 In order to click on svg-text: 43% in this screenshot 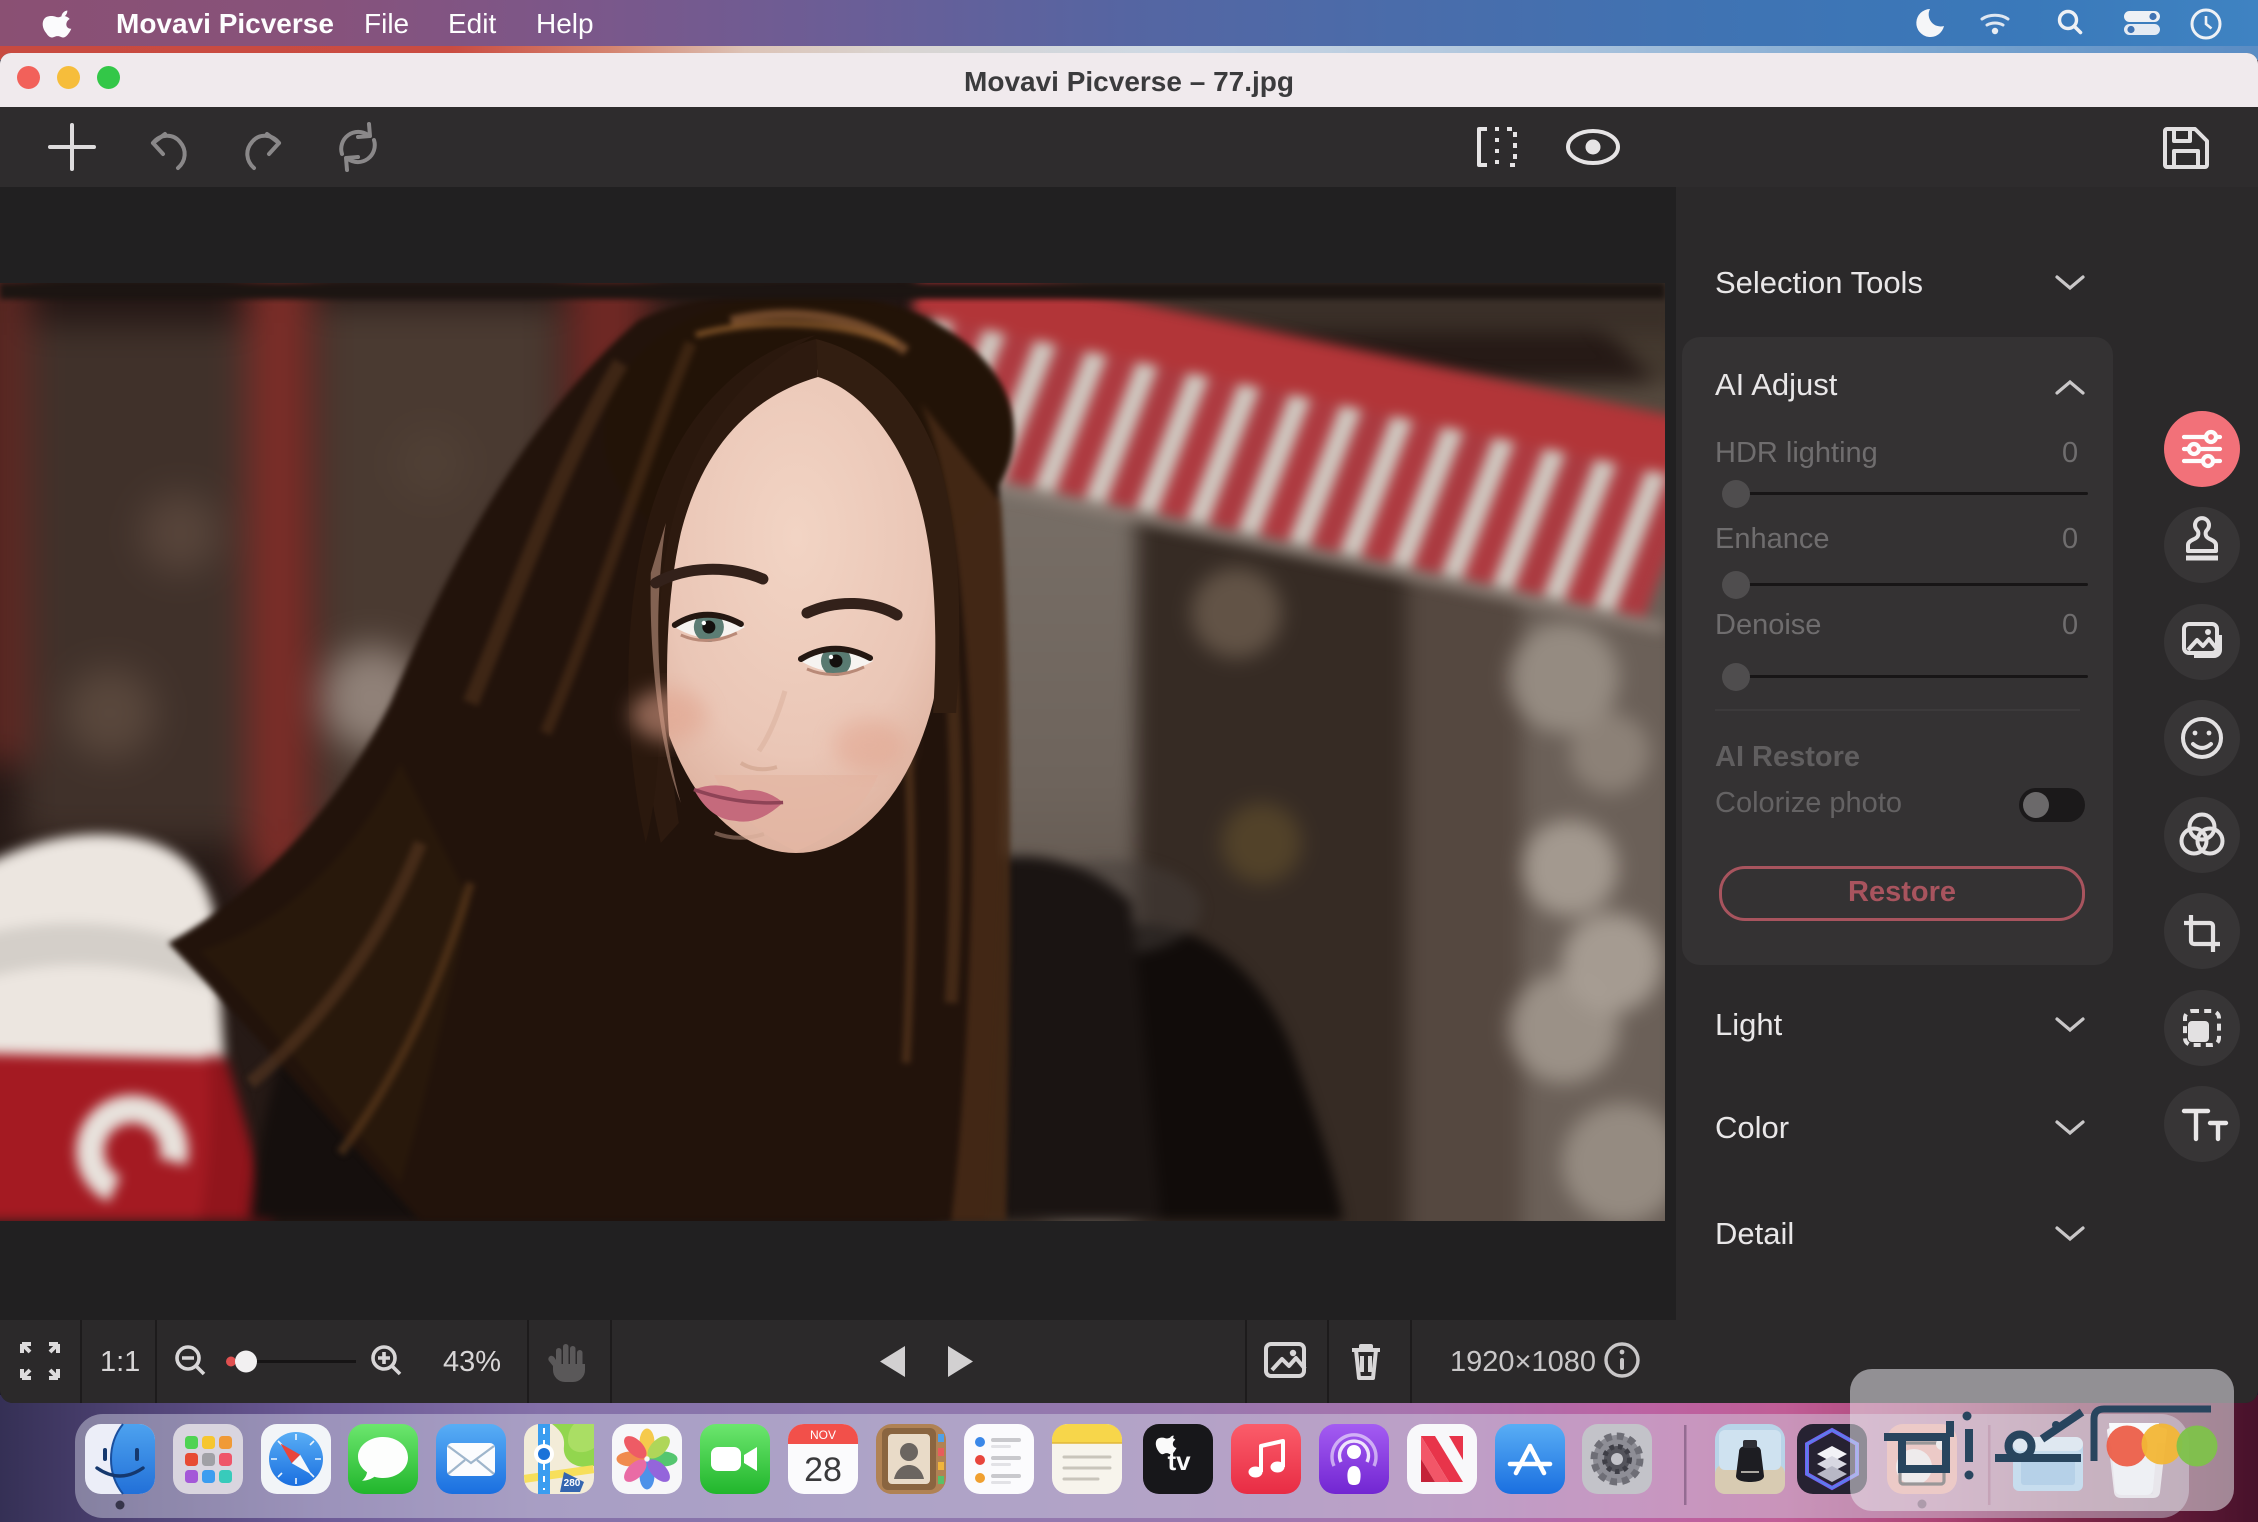, I will do `click(472, 1362)`.